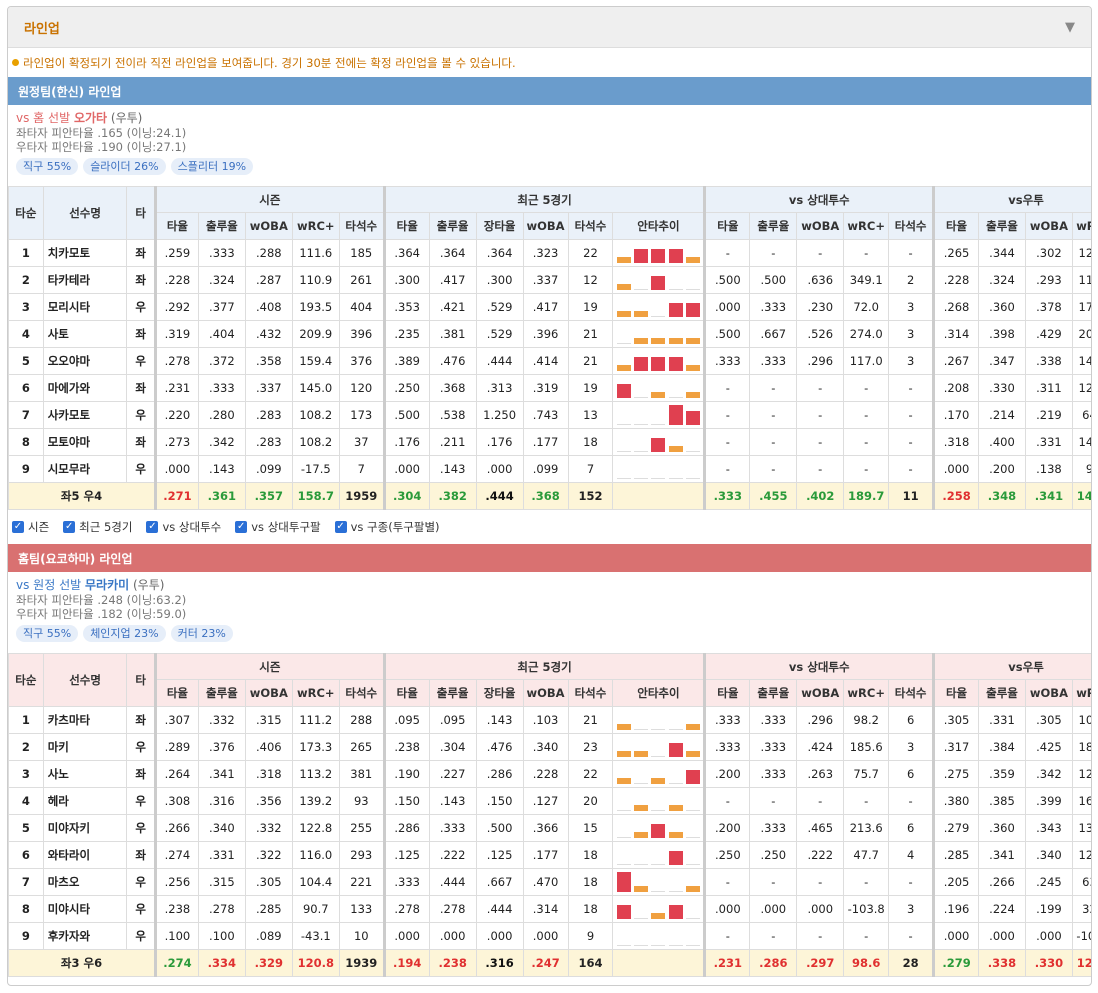 The height and width of the screenshot is (993, 1098). Describe the element at coordinates (30, 527) in the screenshot. I see `checkbox-season: ✓ 시즌` at that location.